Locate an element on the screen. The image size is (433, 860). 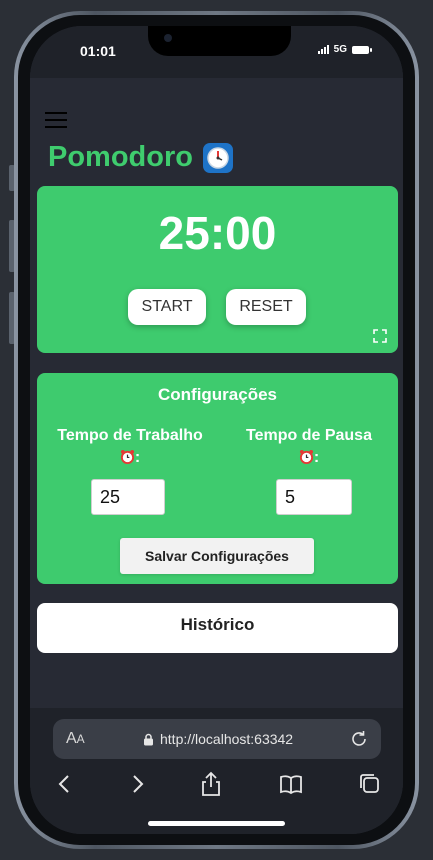
address-bar: AA http://localhost:63342 is located at coordinates (217, 739).